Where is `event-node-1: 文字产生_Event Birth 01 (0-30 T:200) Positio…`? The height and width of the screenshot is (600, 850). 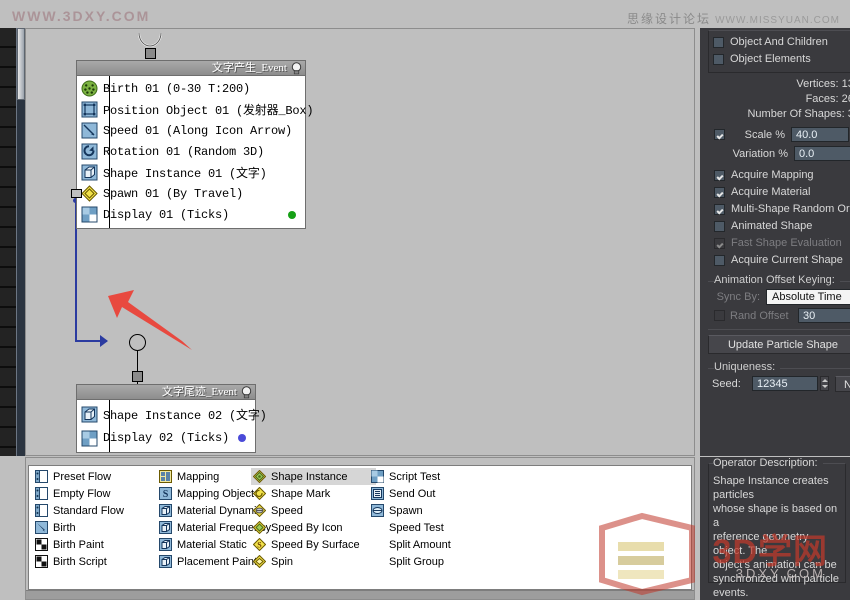 event-node-1: 文字产生_Event Birth 01 (0-30 T:200) Positio… is located at coordinates (192, 131).